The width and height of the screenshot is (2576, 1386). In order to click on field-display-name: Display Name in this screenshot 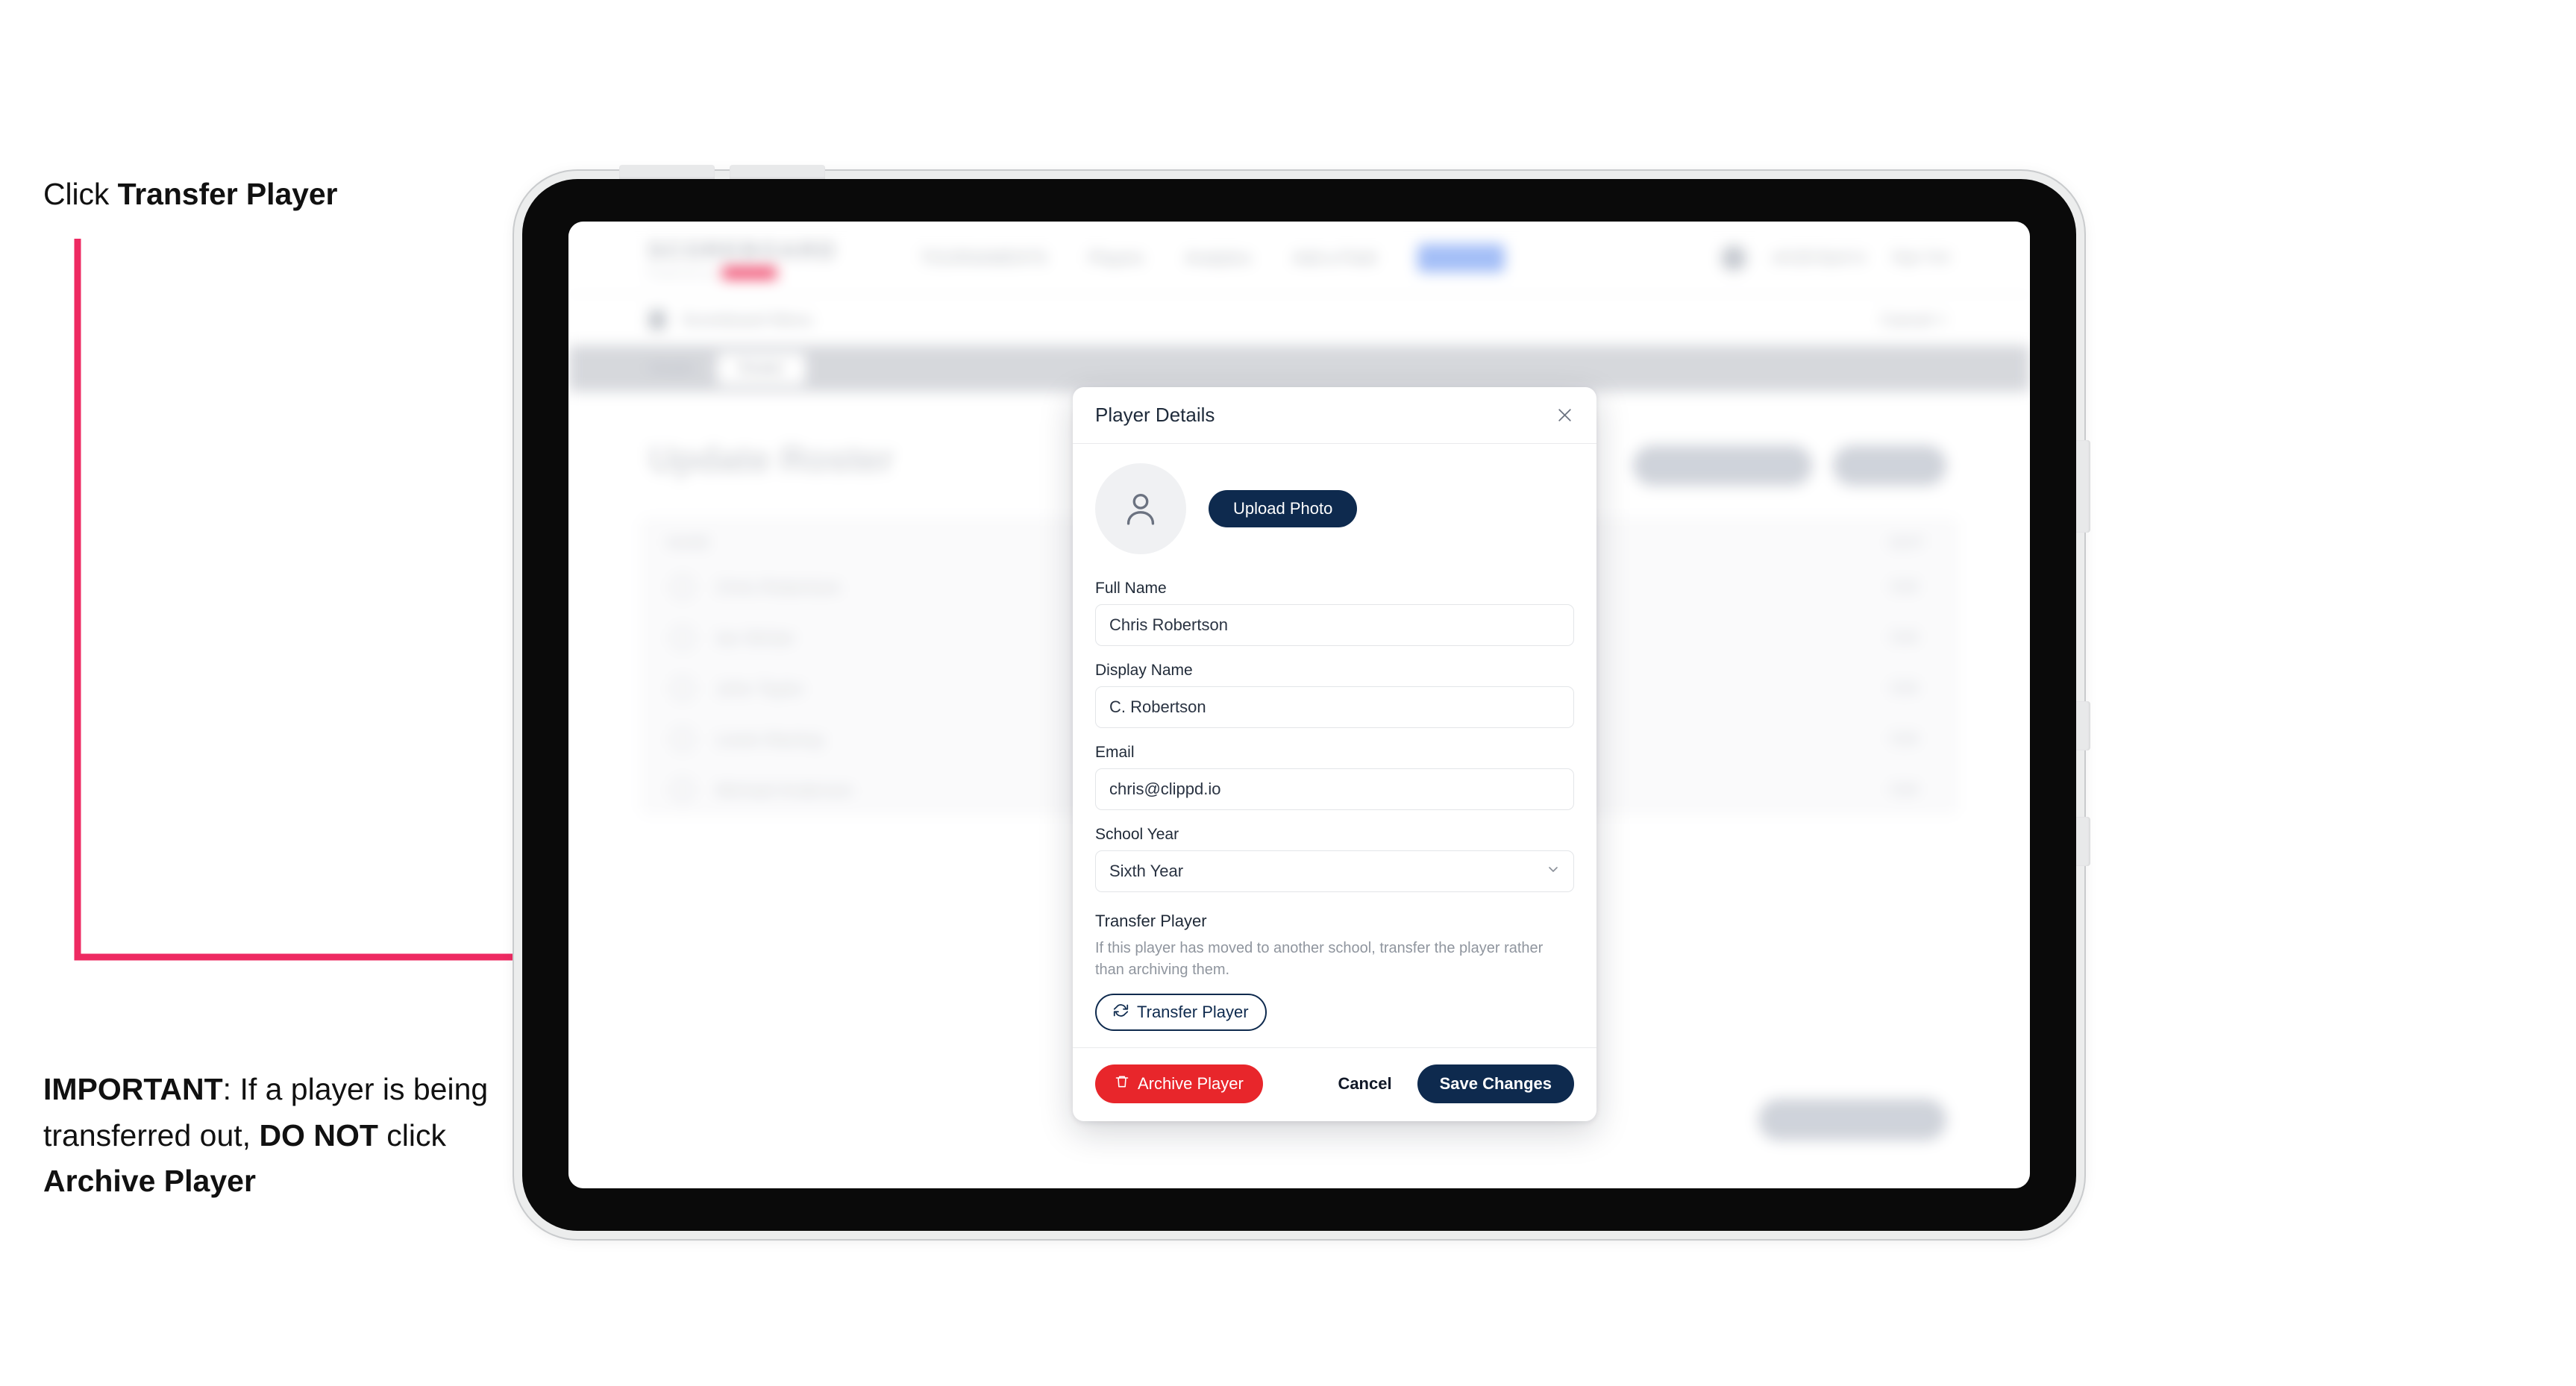, I will do `click(1334, 695)`.